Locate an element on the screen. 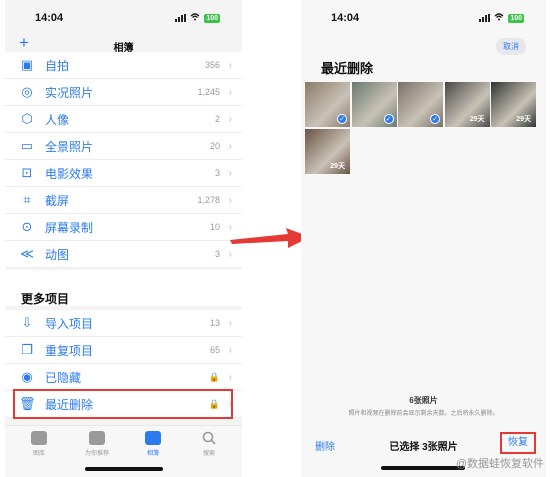  page-title: 最近删除 is located at coordinates (347, 68).